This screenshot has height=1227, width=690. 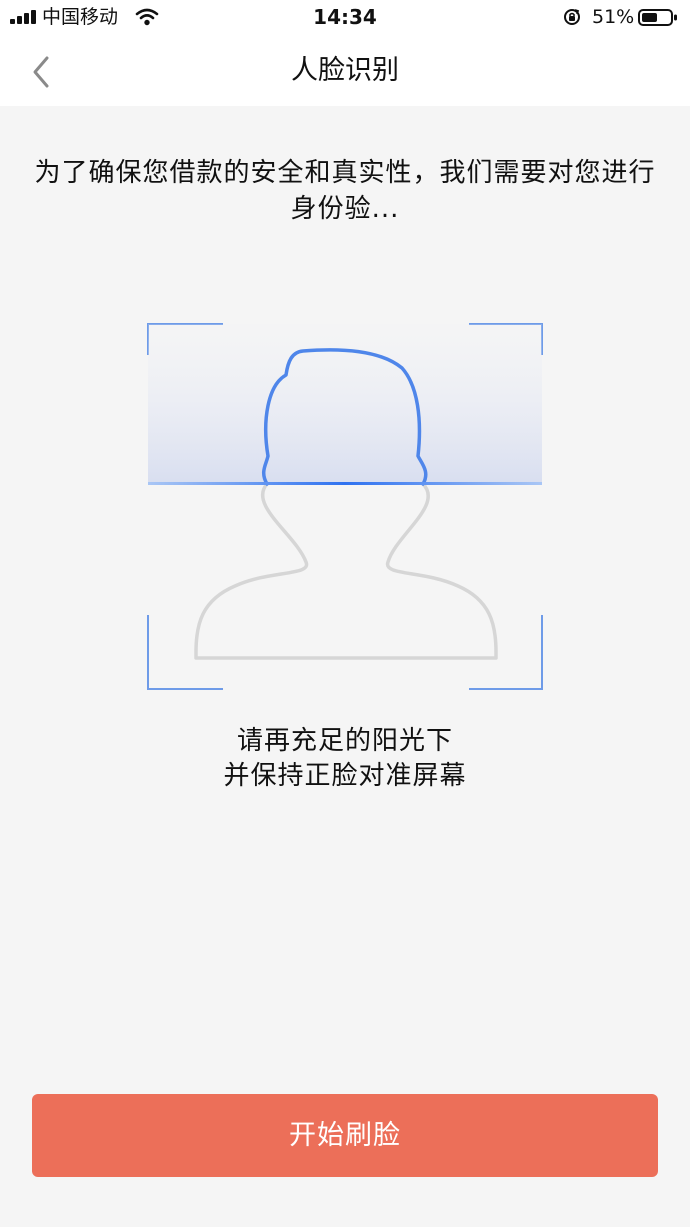 I want to click on hint-line-1: 请再充足的阳光下, so click(x=344, y=741).